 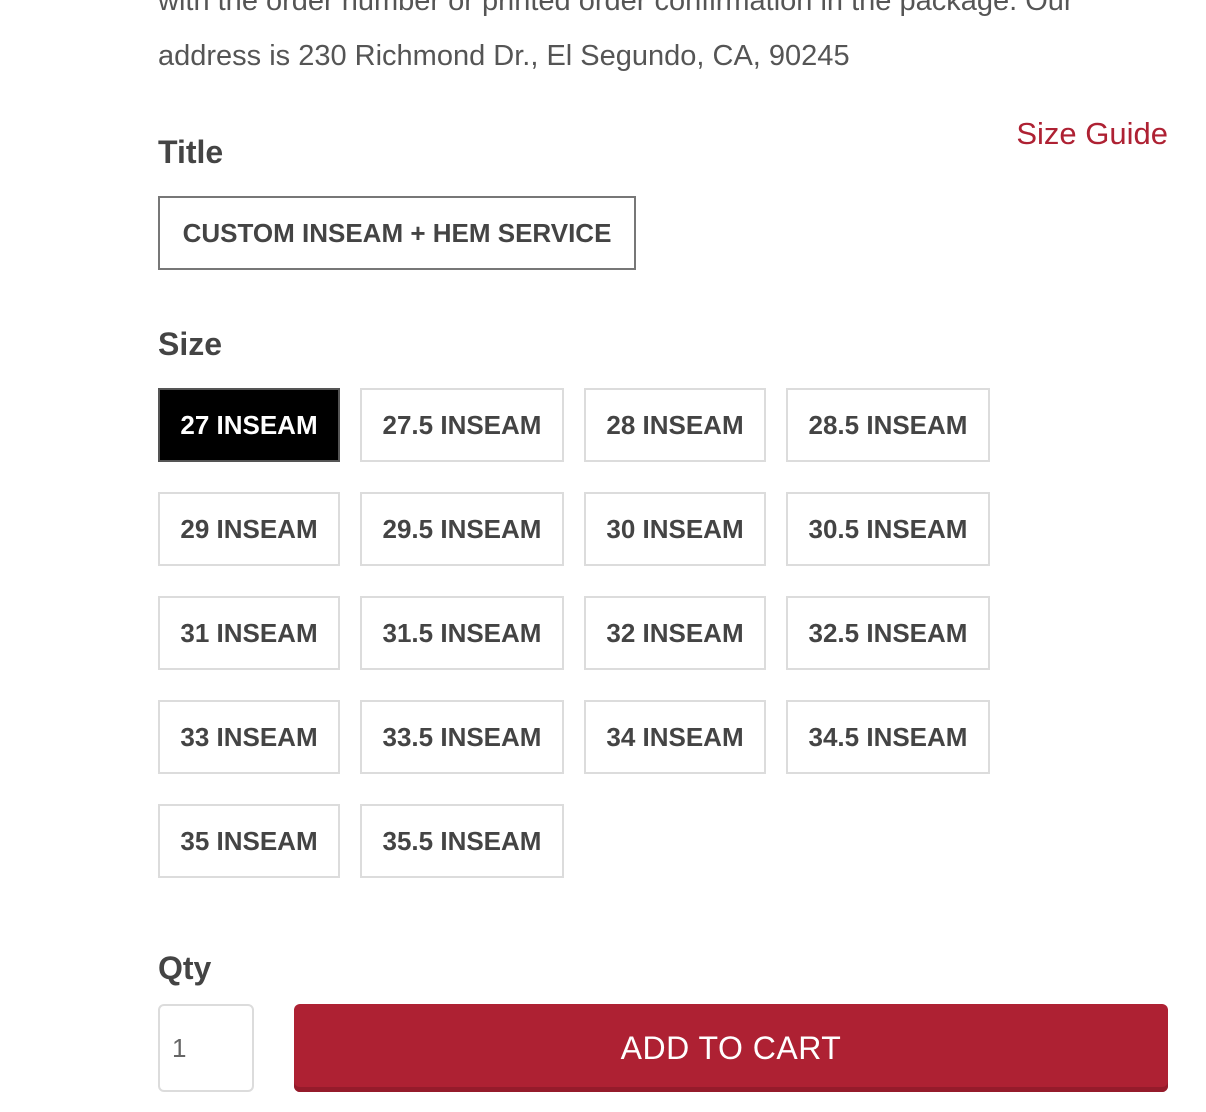 What do you see at coordinates (888, 425) in the screenshot?
I see `size-option: 28.5 INSEAM` at bounding box center [888, 425].